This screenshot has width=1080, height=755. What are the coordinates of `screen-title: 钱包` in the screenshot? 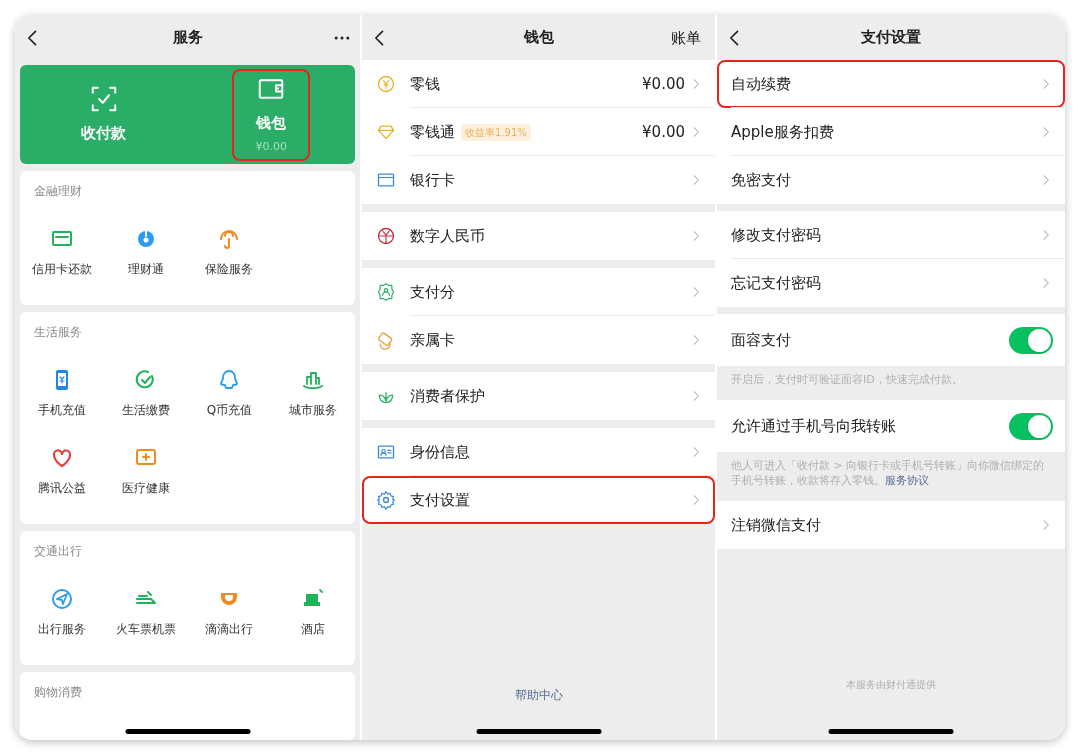 It's located at (538, 38).